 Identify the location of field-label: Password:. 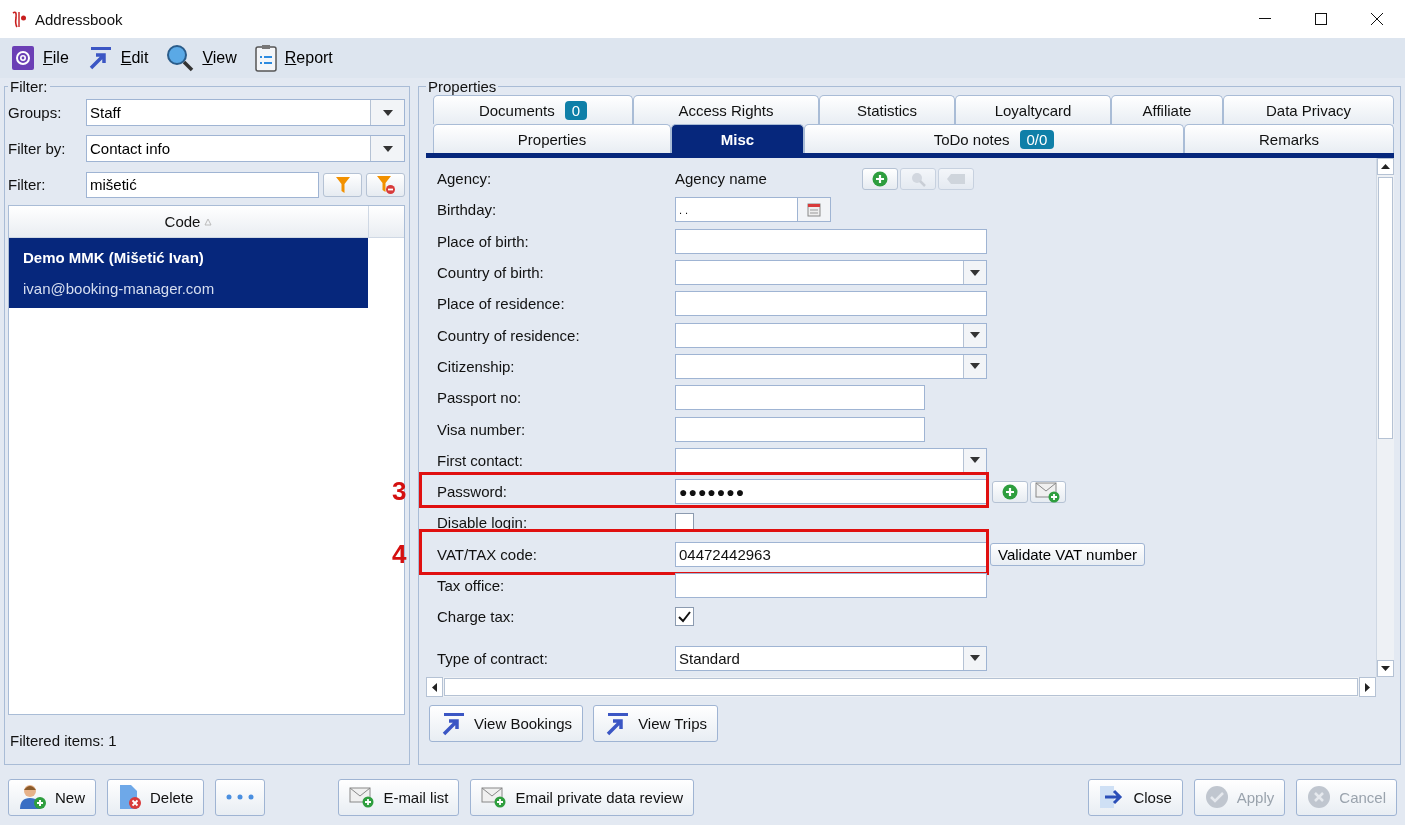
(473, 492).